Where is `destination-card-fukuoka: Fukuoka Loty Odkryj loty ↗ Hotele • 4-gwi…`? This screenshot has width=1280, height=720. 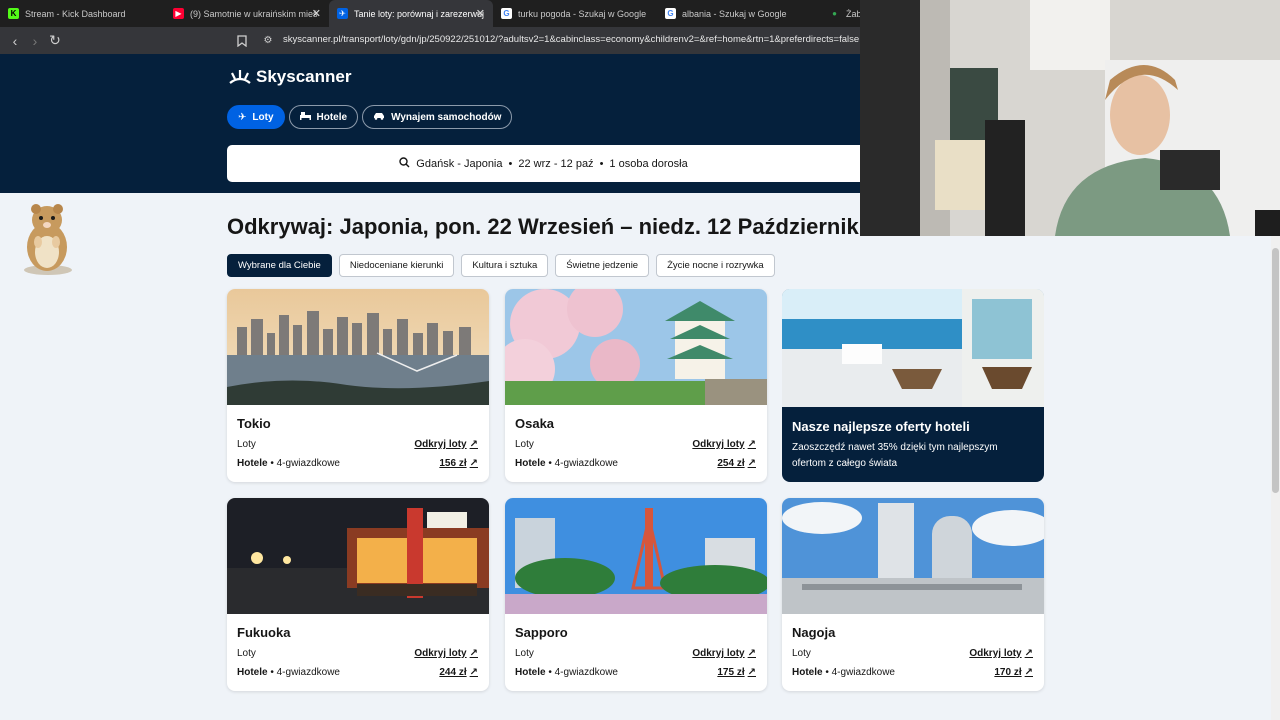
destination-card-fukuoka: Fukuoka Loty Odkryj loty ↗ Hotele • 4-gwi… is located at coordinates (358, 594).